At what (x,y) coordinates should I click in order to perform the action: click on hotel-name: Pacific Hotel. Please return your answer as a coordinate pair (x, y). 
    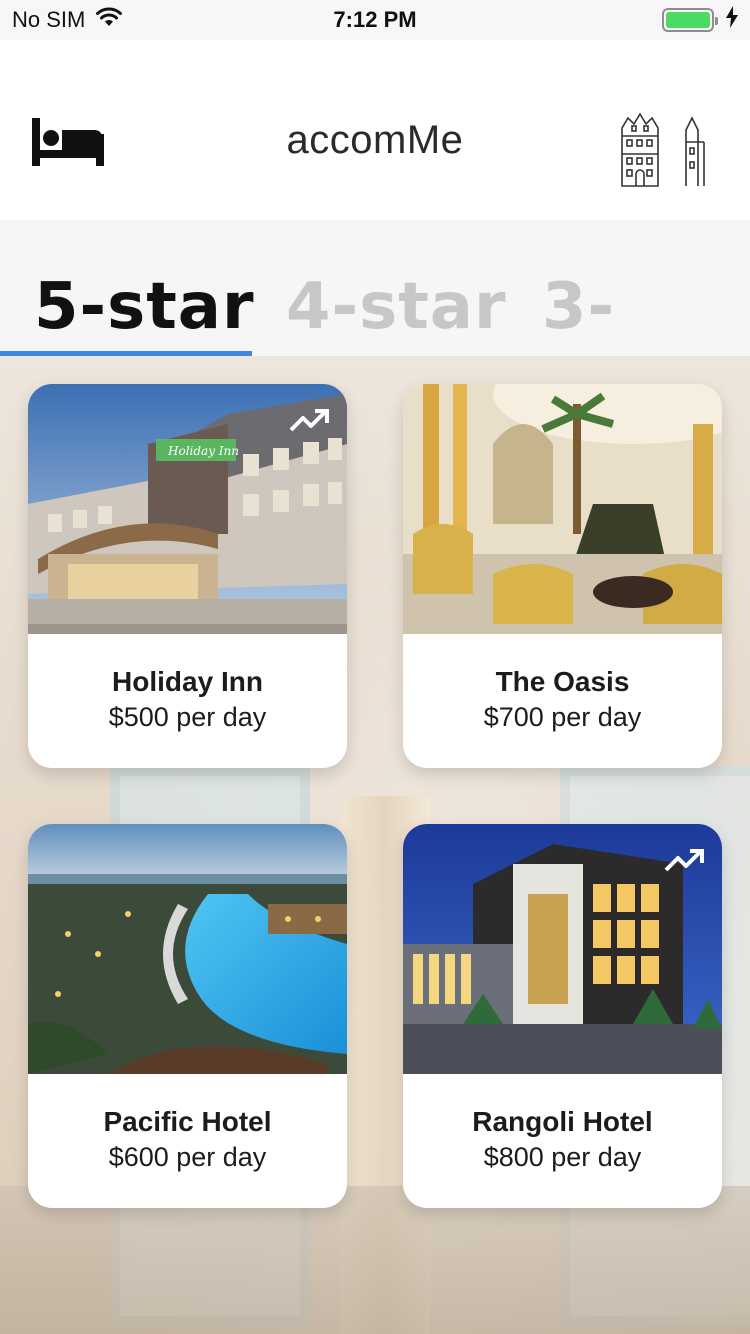
    Looking at the image, I should click on (187, 1121).